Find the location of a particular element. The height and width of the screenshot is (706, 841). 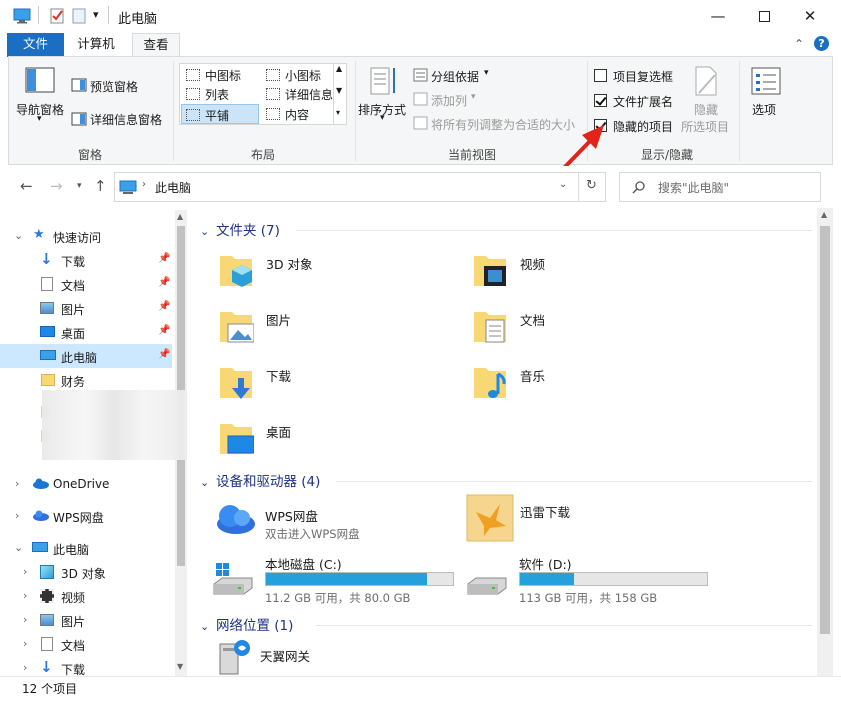

maximize-button is located at coordinates (764, 16).